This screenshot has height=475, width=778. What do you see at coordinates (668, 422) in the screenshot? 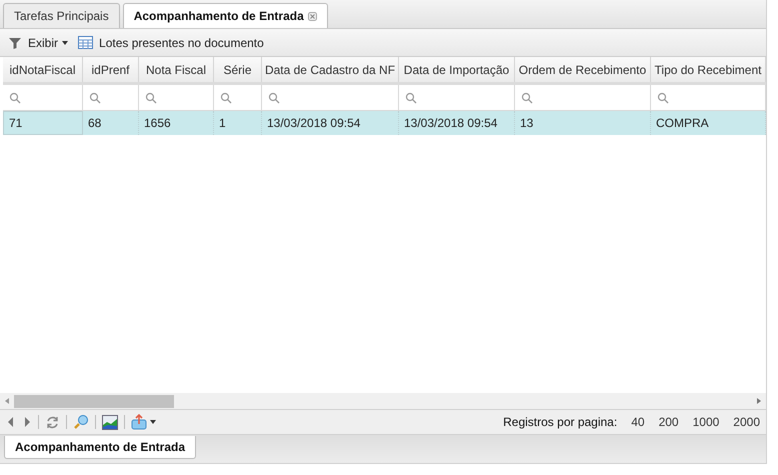
I see `page-size-link: 200` at bounding box center [668, 422].